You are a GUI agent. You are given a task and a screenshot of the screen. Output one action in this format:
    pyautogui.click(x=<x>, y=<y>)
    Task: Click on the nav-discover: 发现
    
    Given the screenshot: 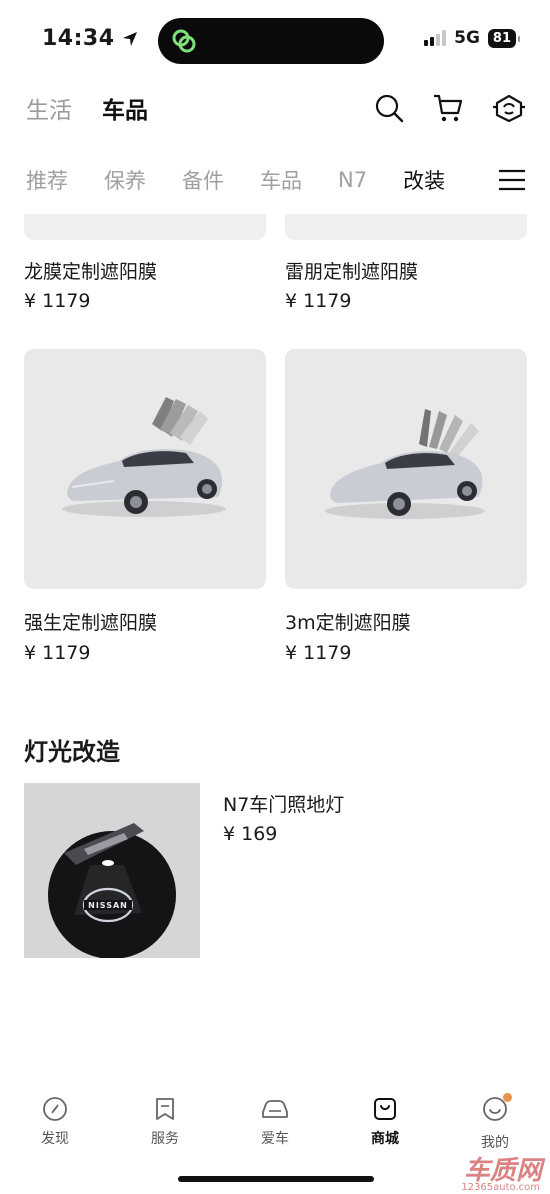 What is the action you would take?
    pyautogui.click(x=55, y=1126)
    